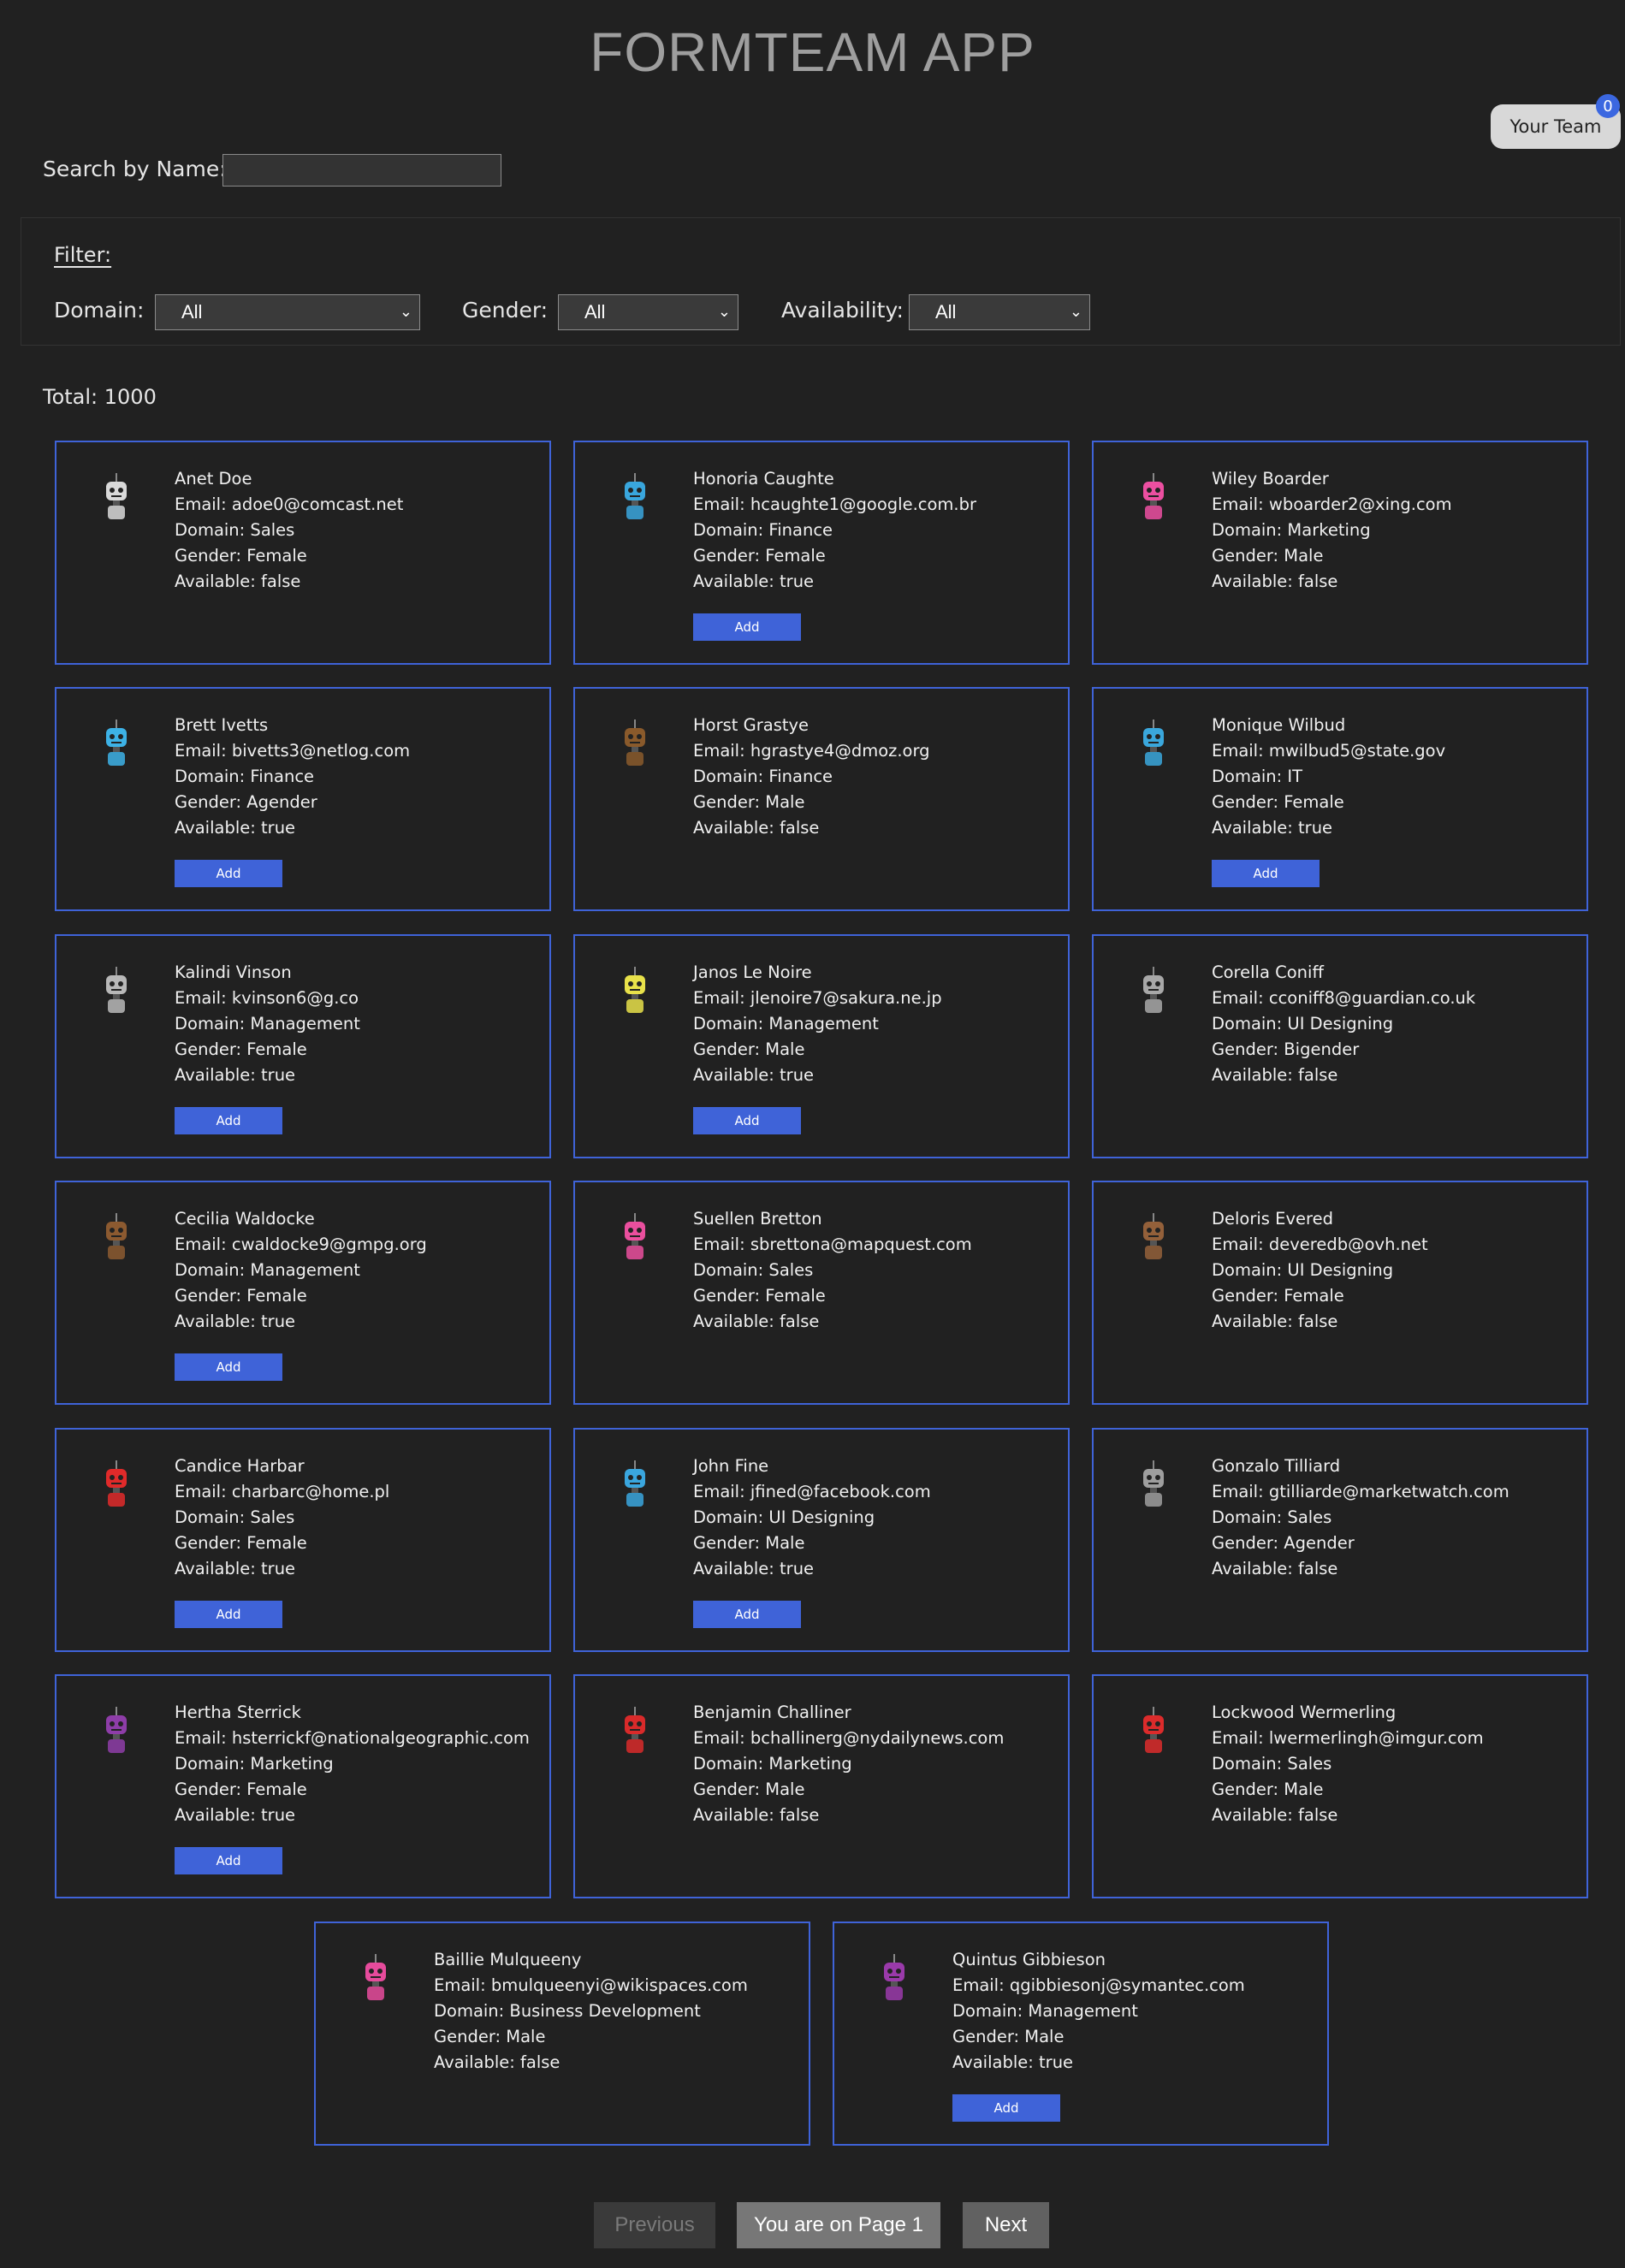  I want to click on user-name: Gonzalo Tilliard, so click(1276, 1466).